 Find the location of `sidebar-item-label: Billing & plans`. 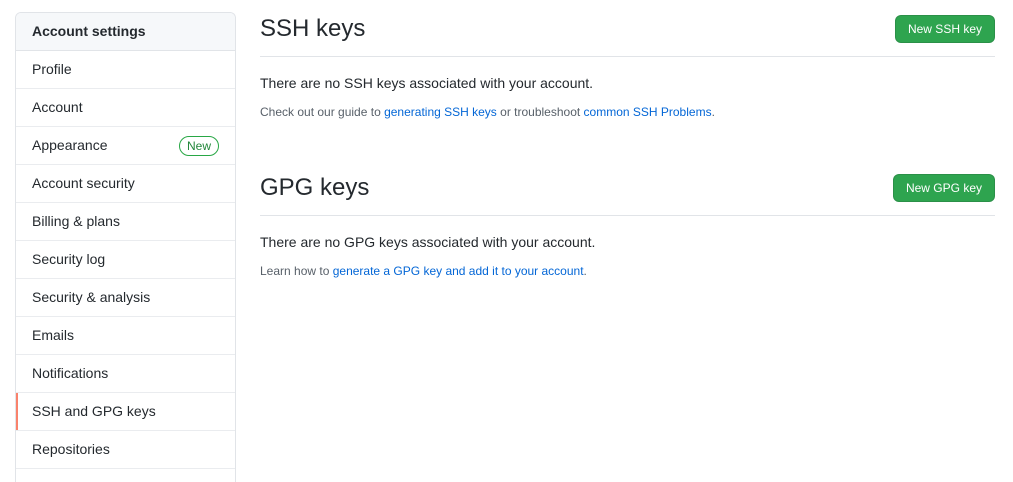

sidebar-item-label: Billing & plans is located at coordinates (76, 221).